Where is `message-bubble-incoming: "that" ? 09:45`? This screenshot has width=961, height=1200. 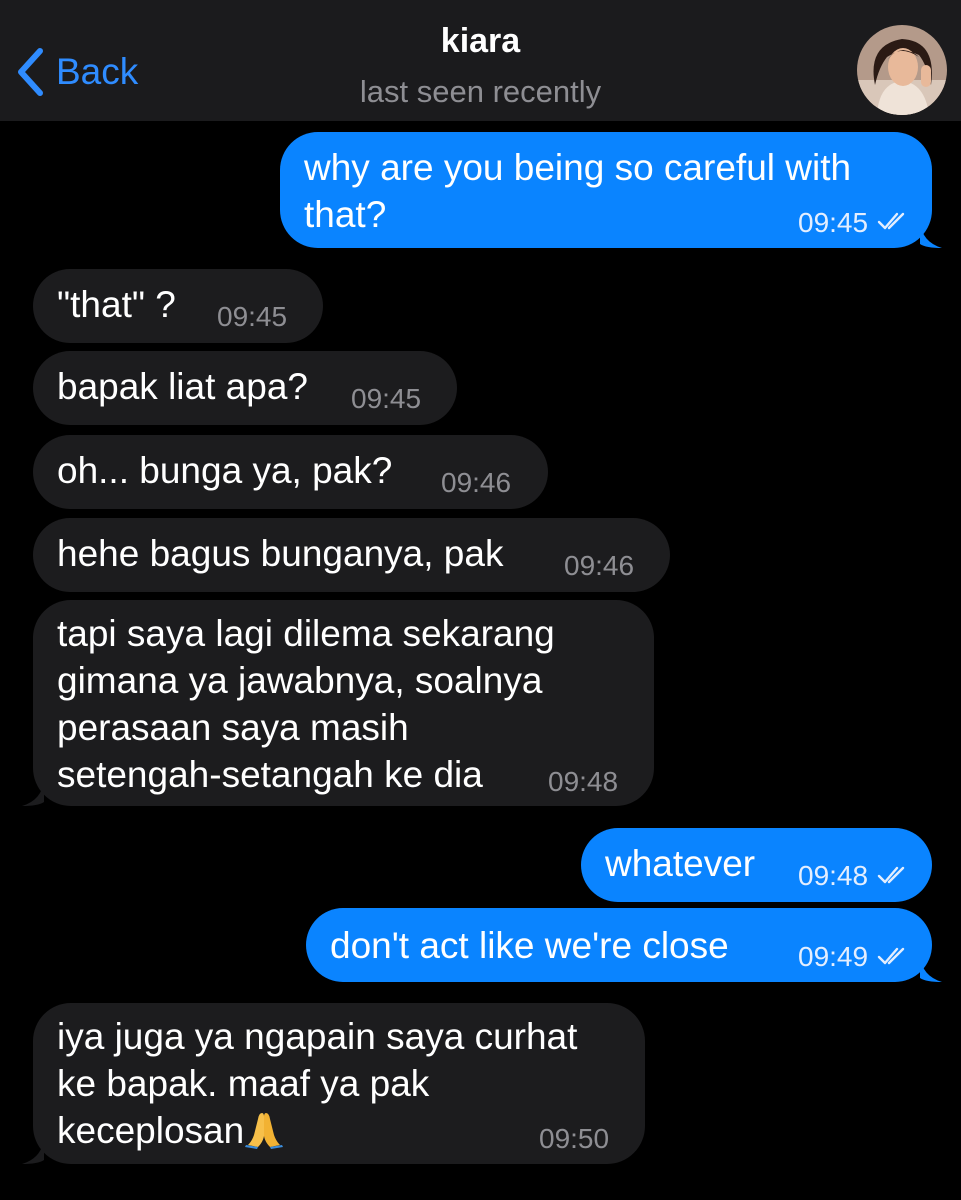
message-bubble-incoming: "that" ? 09:45 is located at coordinates (178, 306).